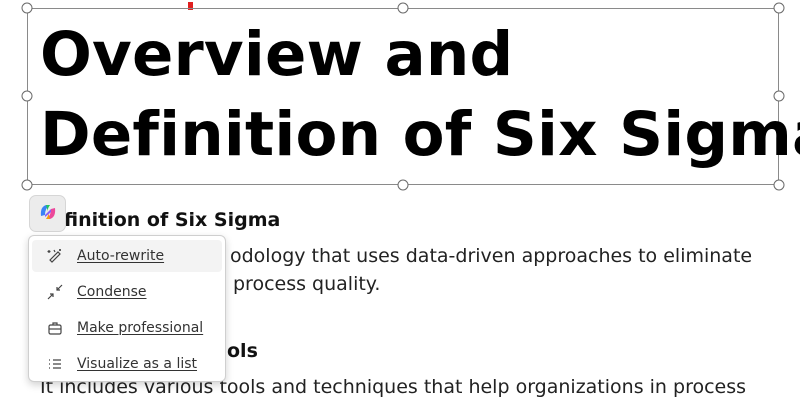 The image size is (800, 400). Describe the element at coordinates (779, 8) in the screenshot. I see `resize-handle-tr` at that location.